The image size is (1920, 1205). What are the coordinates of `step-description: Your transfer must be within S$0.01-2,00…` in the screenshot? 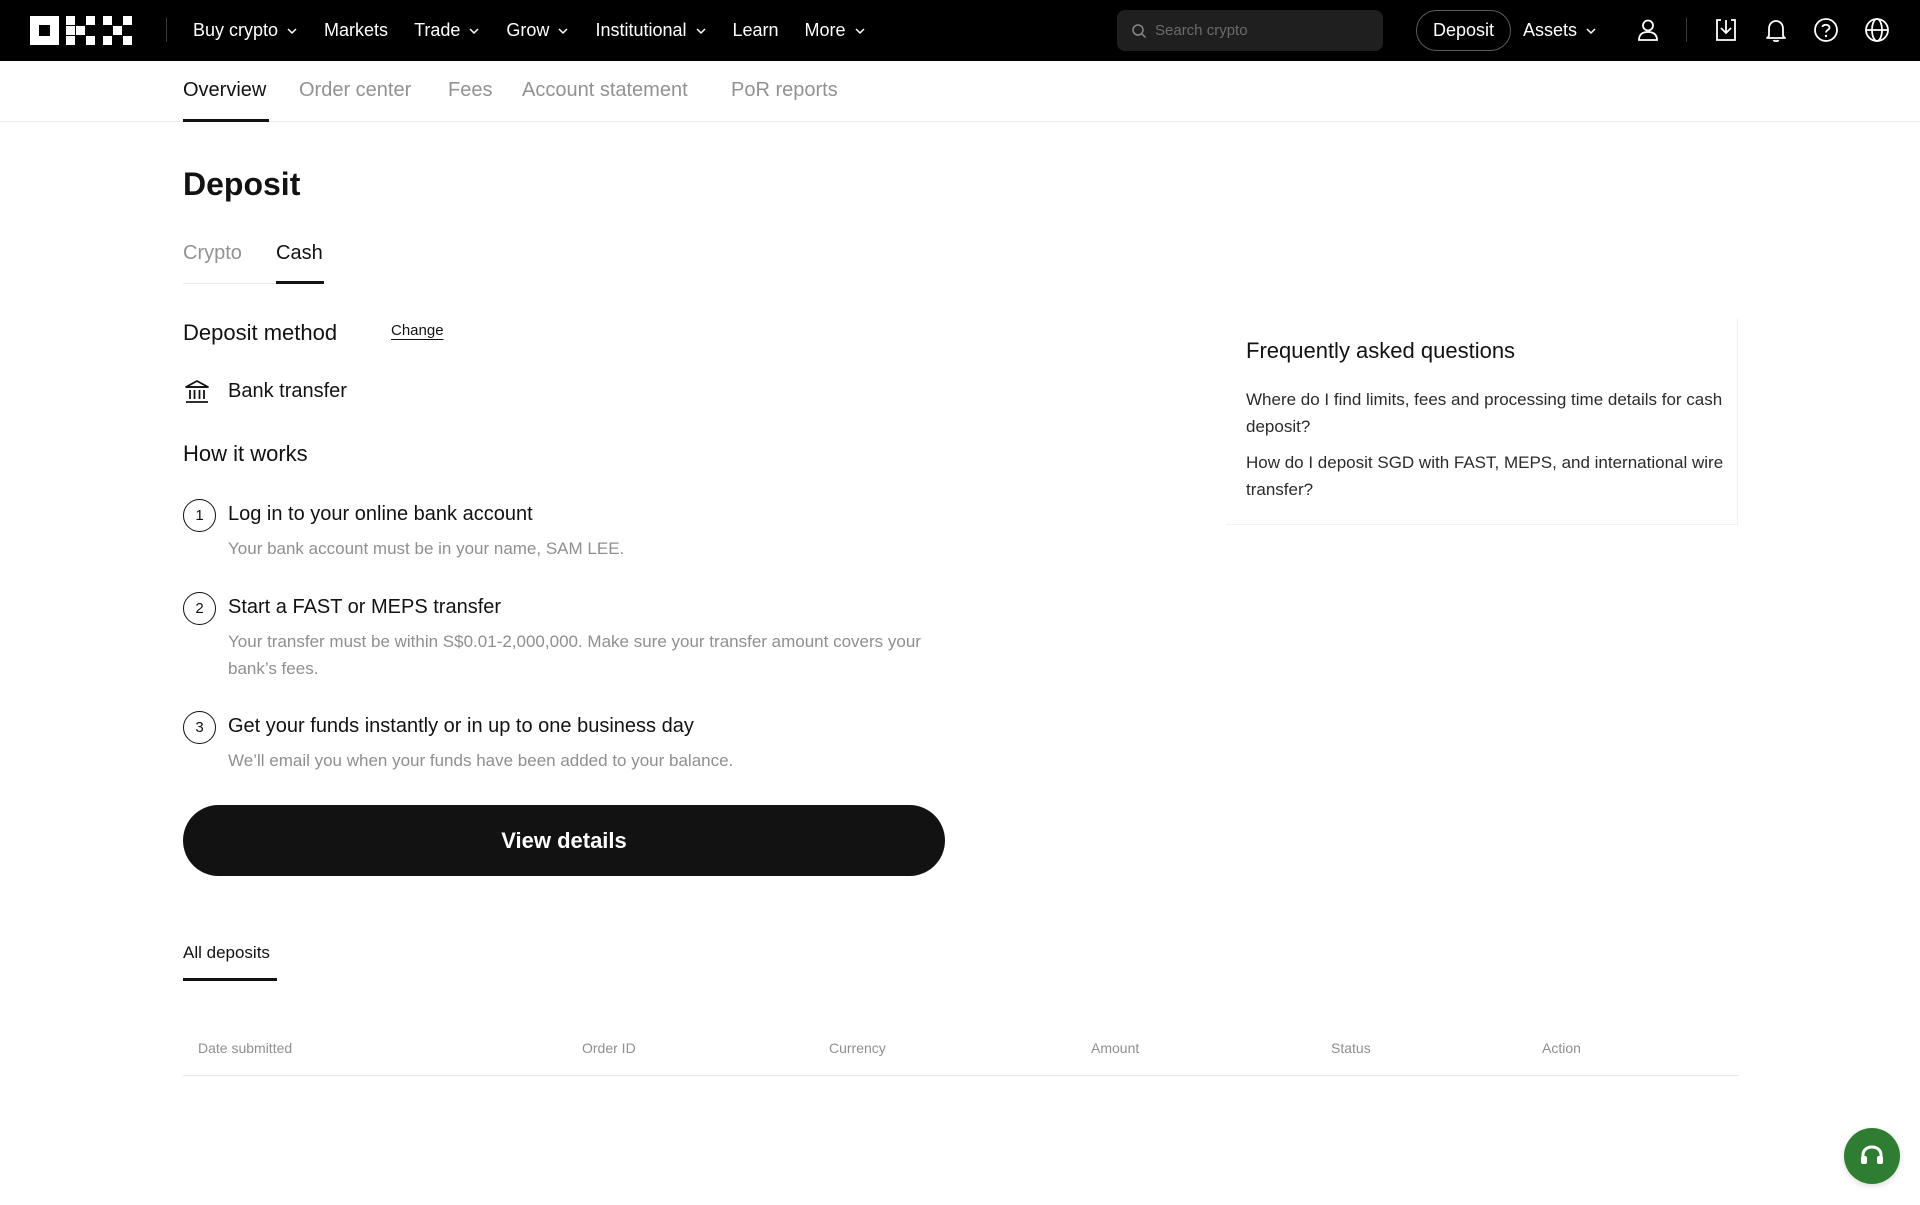 It's located at (574, 655).